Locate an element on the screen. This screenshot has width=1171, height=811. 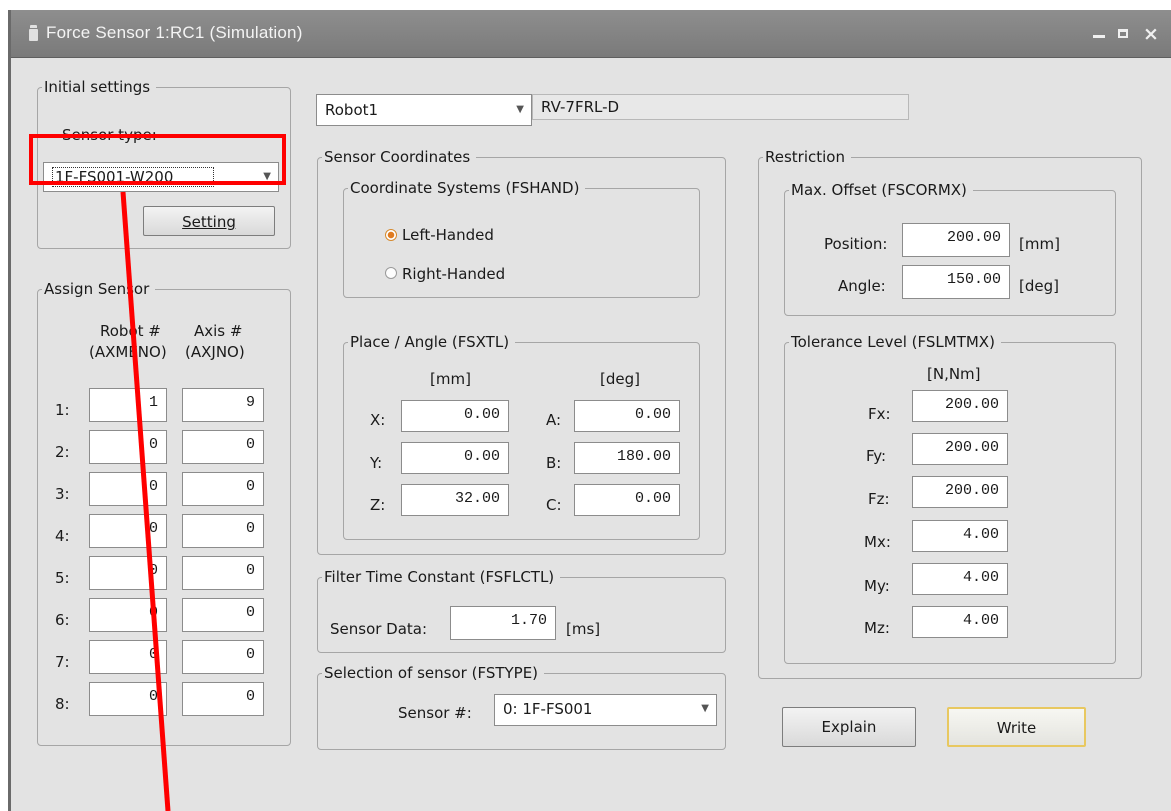
initial-settings-label: Initial settings is located at coordinates (99, 87).